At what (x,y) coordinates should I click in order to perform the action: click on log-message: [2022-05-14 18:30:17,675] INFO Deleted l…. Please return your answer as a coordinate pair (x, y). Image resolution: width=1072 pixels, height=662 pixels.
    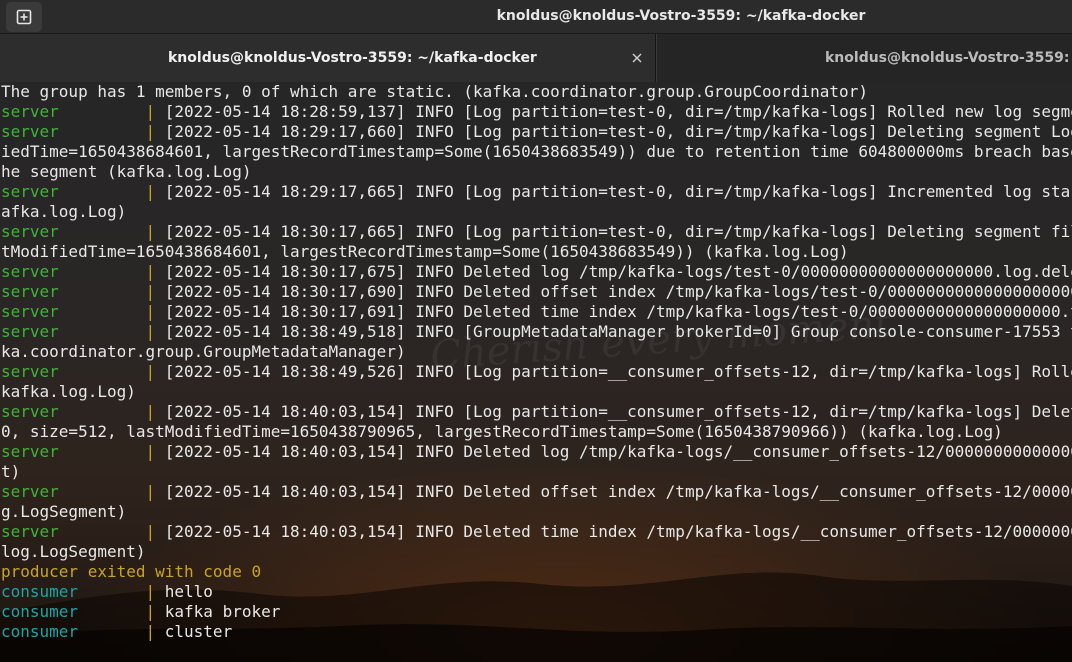
    Looking at the image, I should click on (618, 271).